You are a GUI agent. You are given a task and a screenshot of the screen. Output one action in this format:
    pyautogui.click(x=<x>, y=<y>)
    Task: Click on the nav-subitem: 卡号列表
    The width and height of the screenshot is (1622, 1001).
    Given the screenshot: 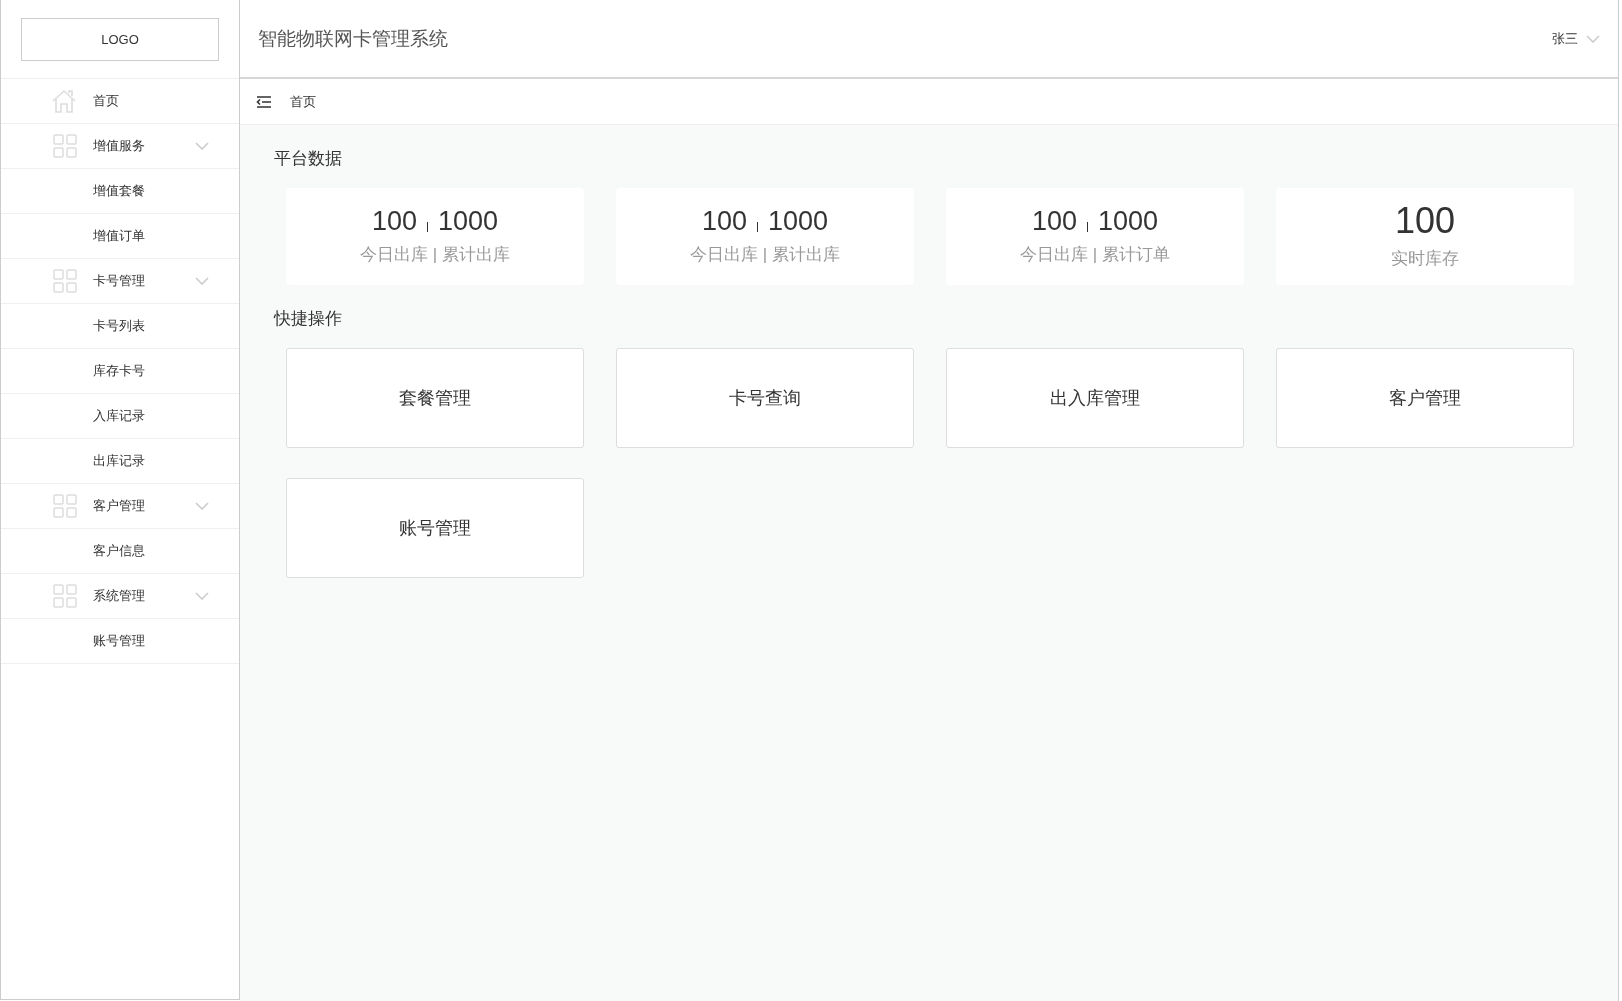 What is the action you would take?
    pyautogui.click(x=120, y=326)
    